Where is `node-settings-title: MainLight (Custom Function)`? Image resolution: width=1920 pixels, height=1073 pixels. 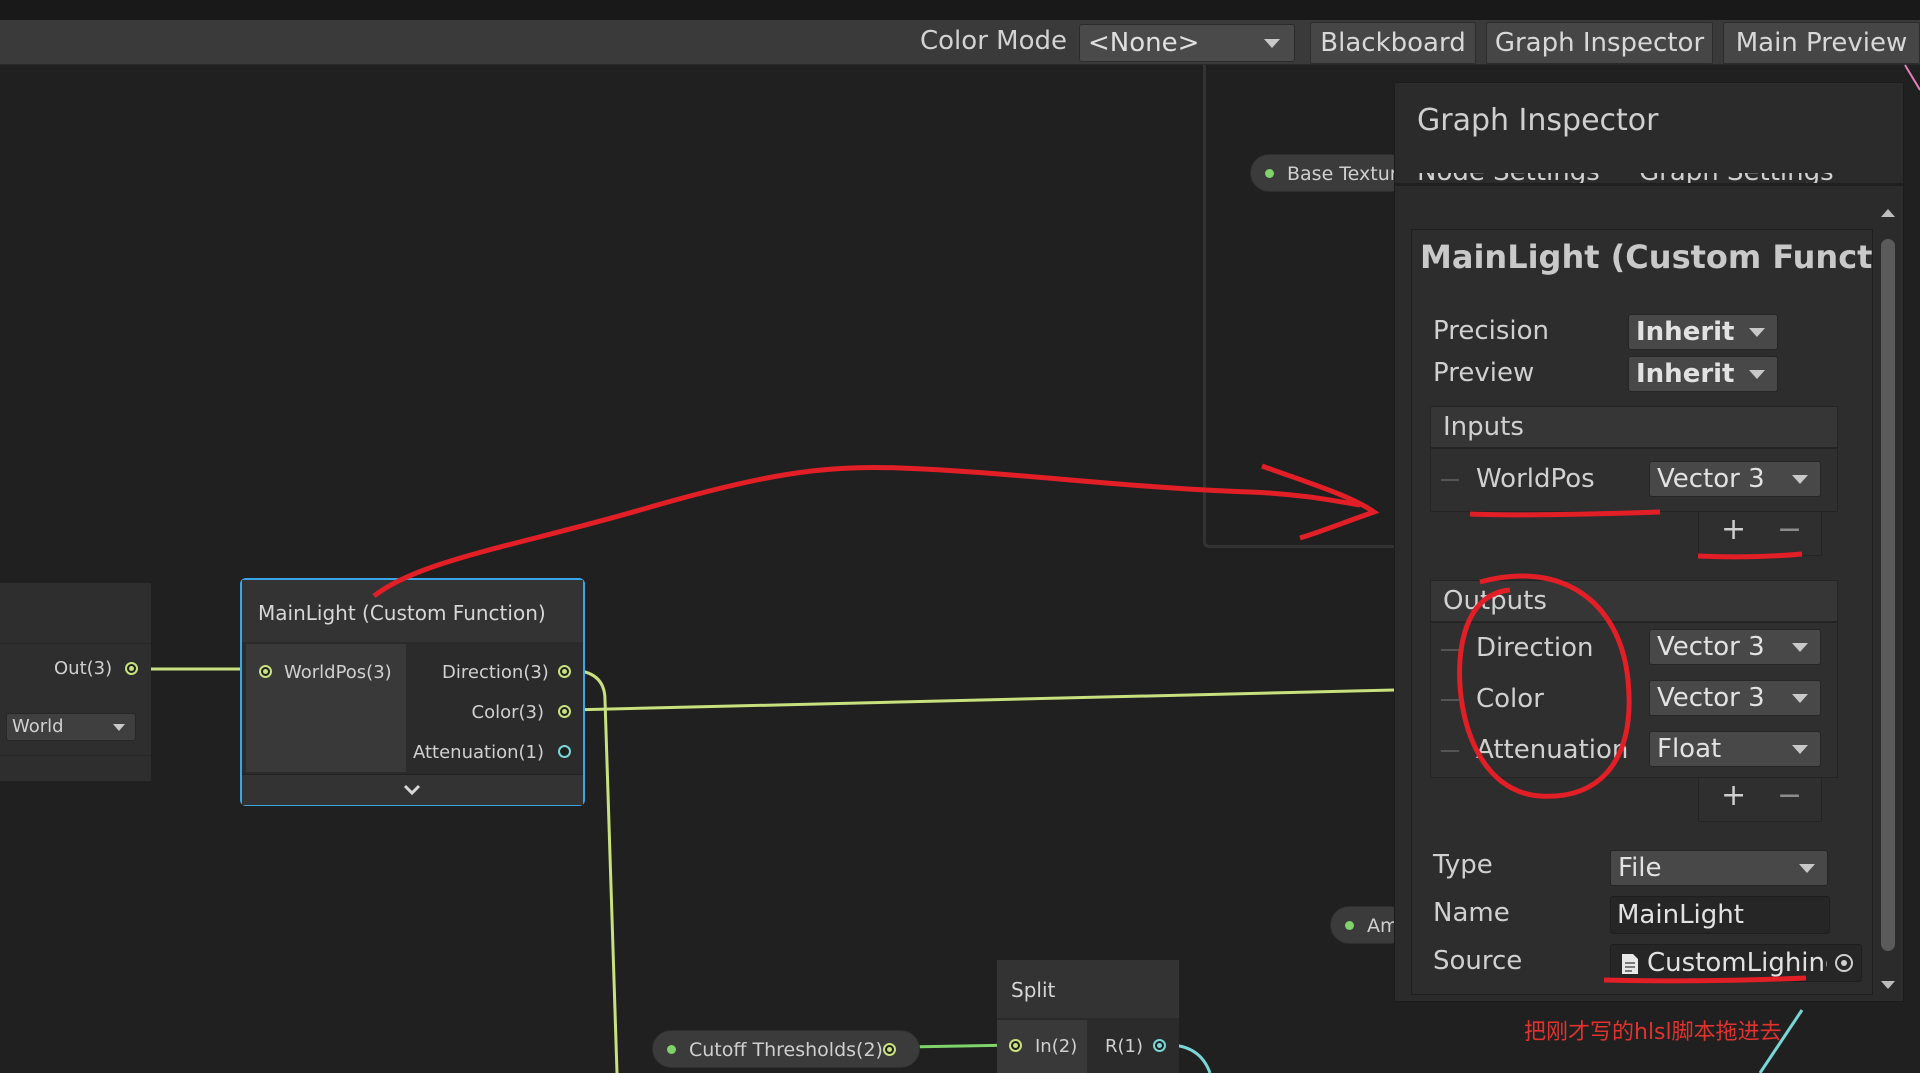
node-settings-title: MainLight (Custom Function) is located at coordinates (1646, 257).